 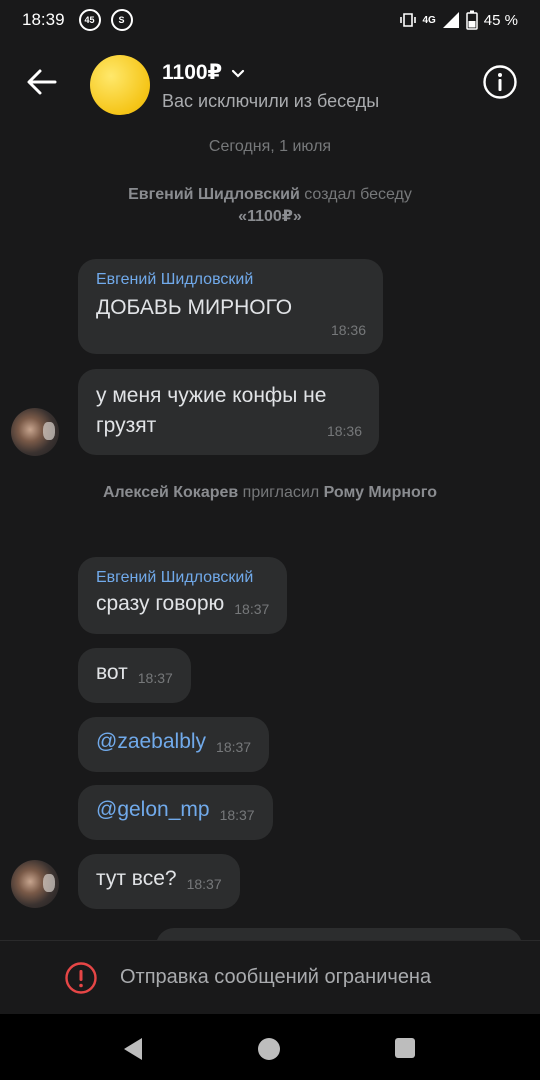 I want to click on chevron-down-icon, so click(x=238, y=73).